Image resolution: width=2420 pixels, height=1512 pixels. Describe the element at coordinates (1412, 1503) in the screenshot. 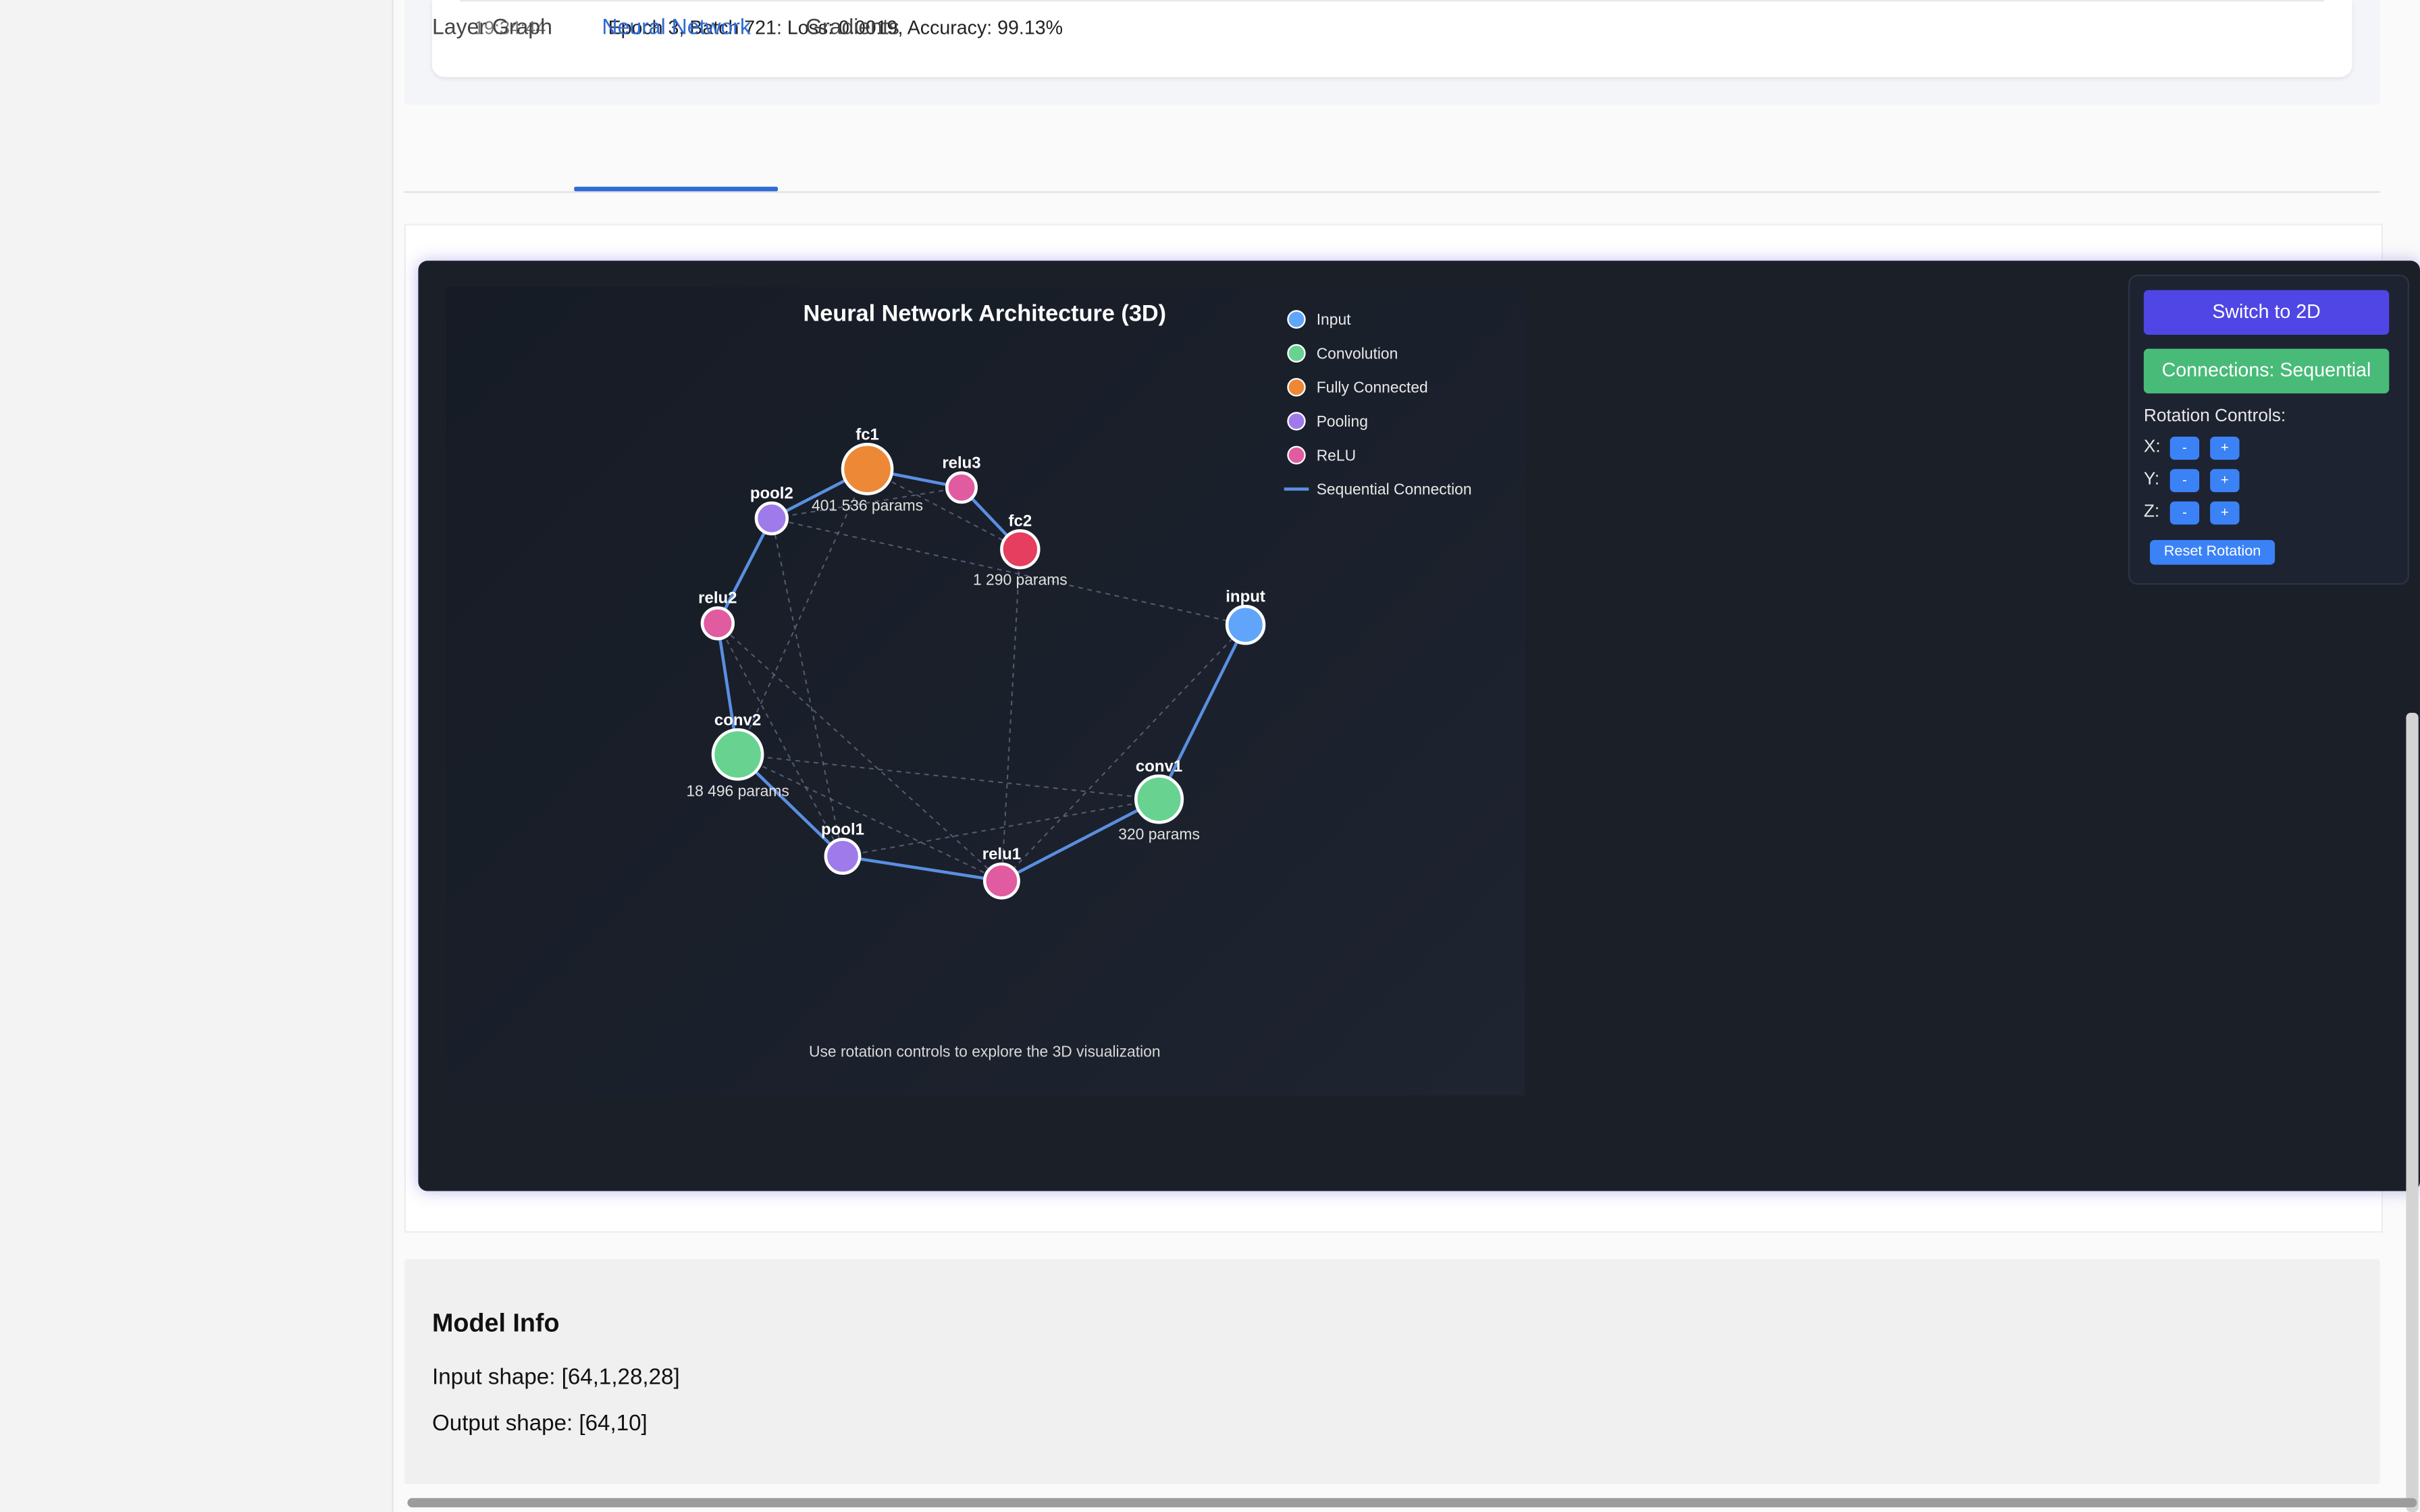

I see `horizontal-scrollbar` at that location.